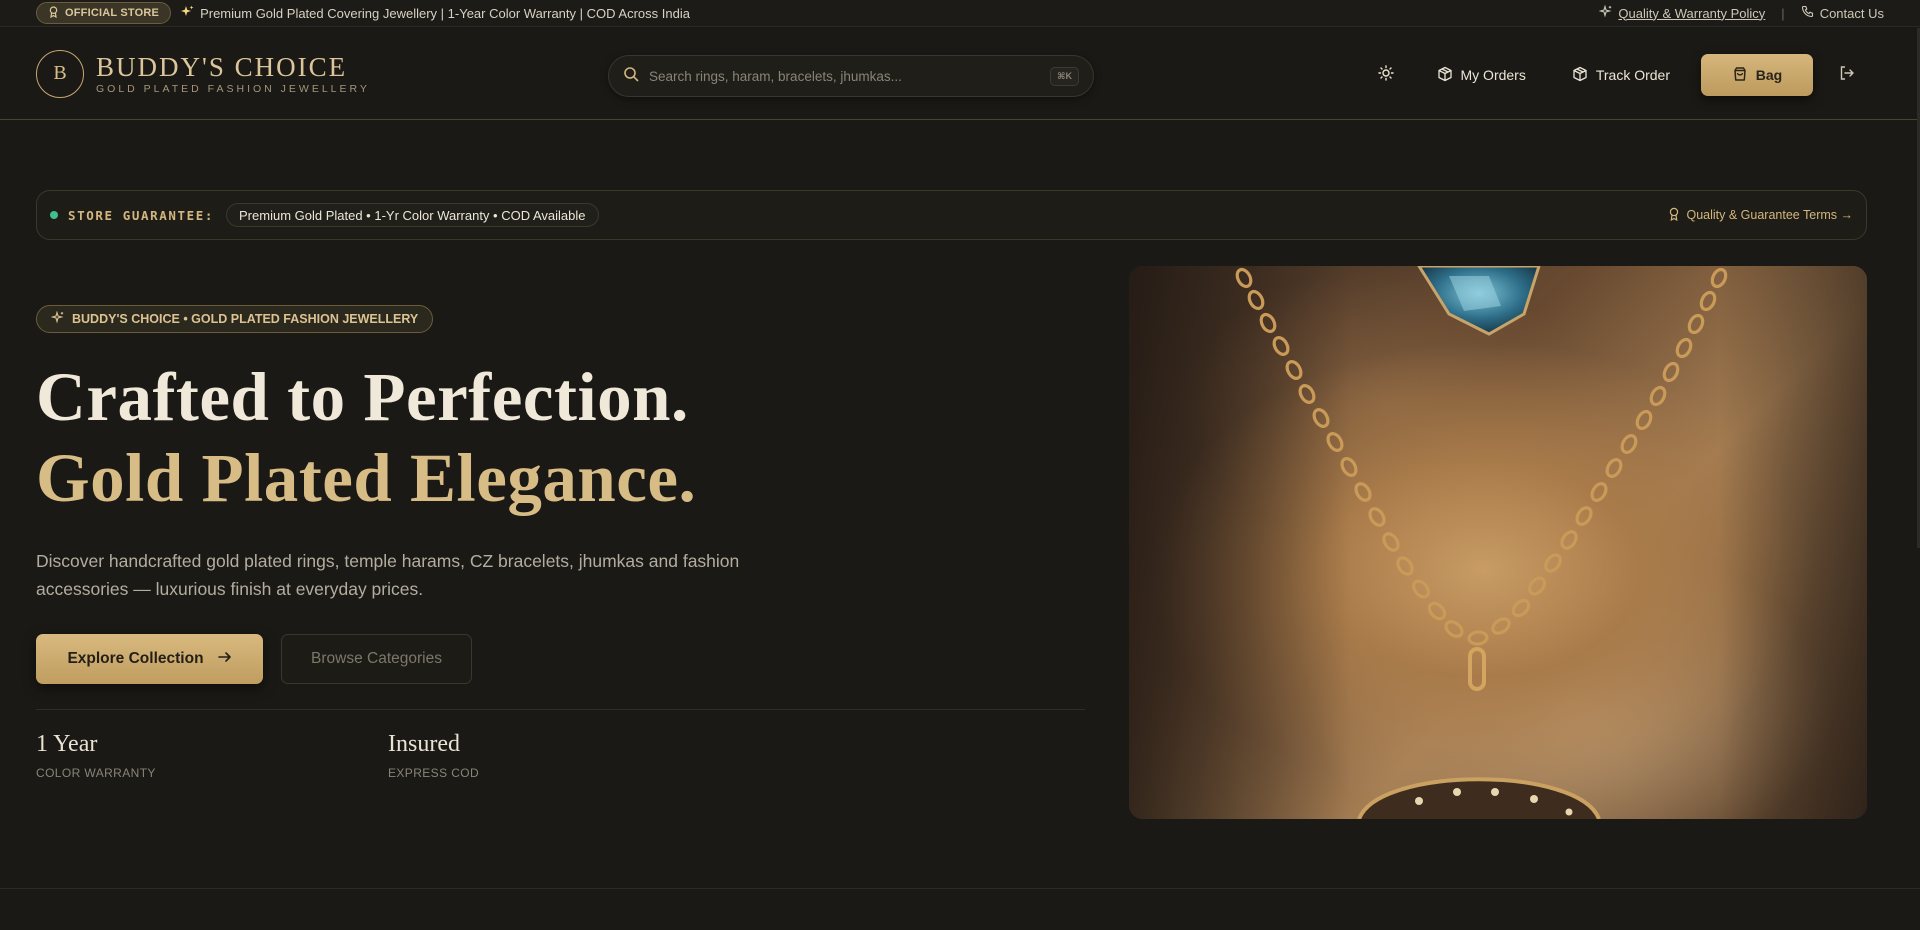 This screenshot has height=930, width=1920. Describe the element at coordinates (54, 215) in the screenshot. I see `status-dot` at that location.